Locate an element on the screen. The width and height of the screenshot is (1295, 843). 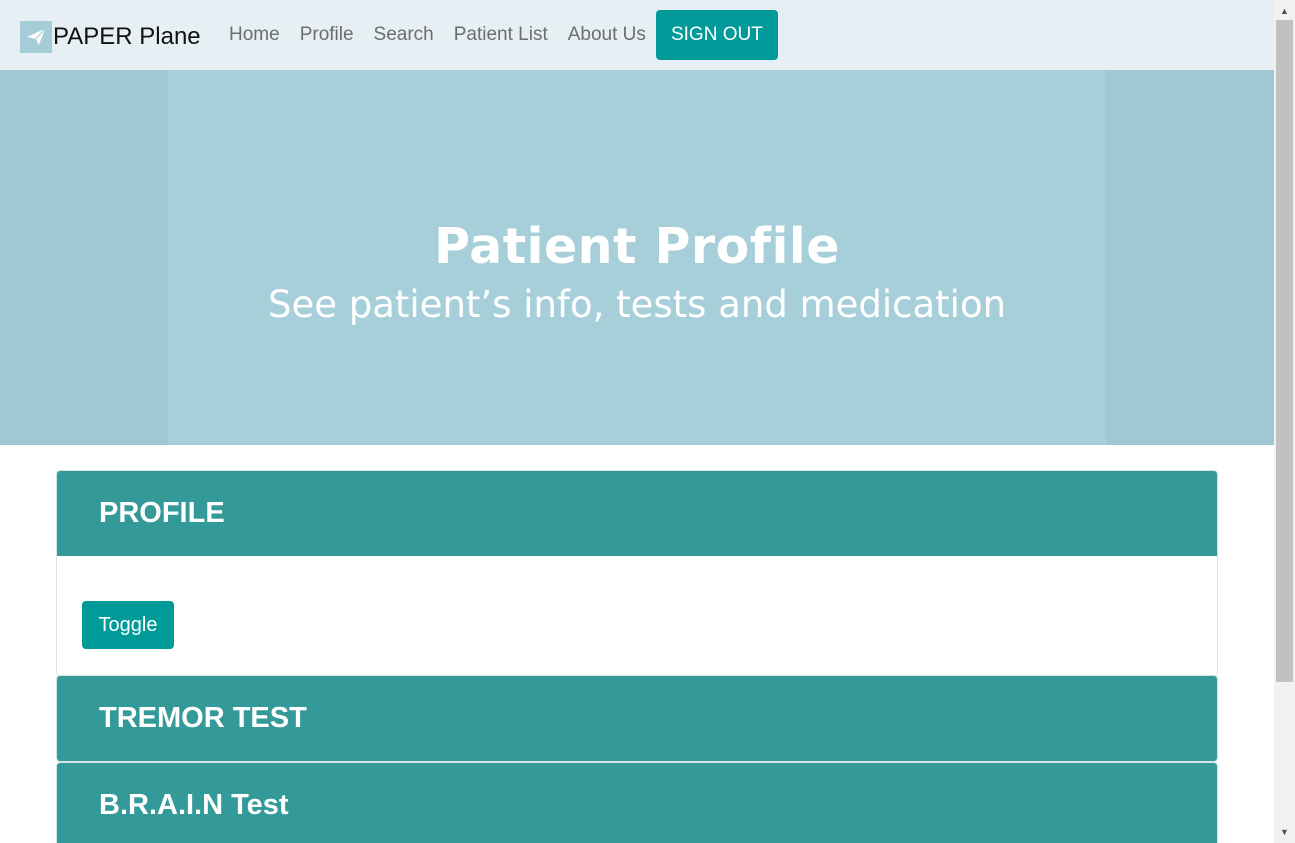
nav-link-home: Home is located at coordinates (254, 35).